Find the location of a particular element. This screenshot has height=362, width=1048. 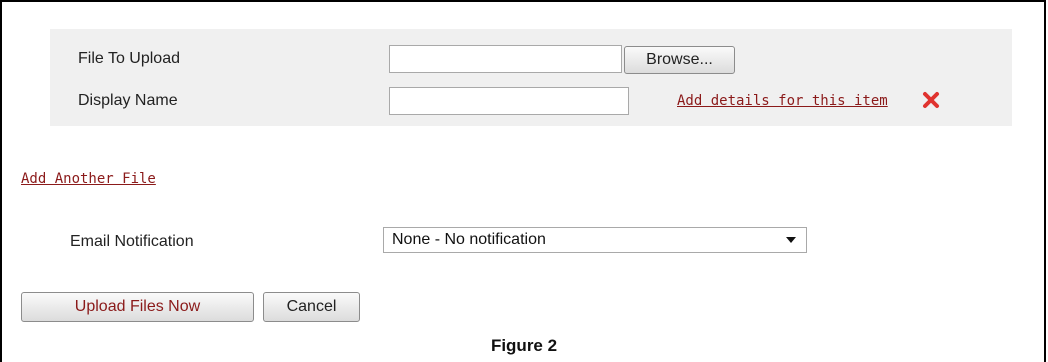

display-name-input is located at coordinates (509, 101).